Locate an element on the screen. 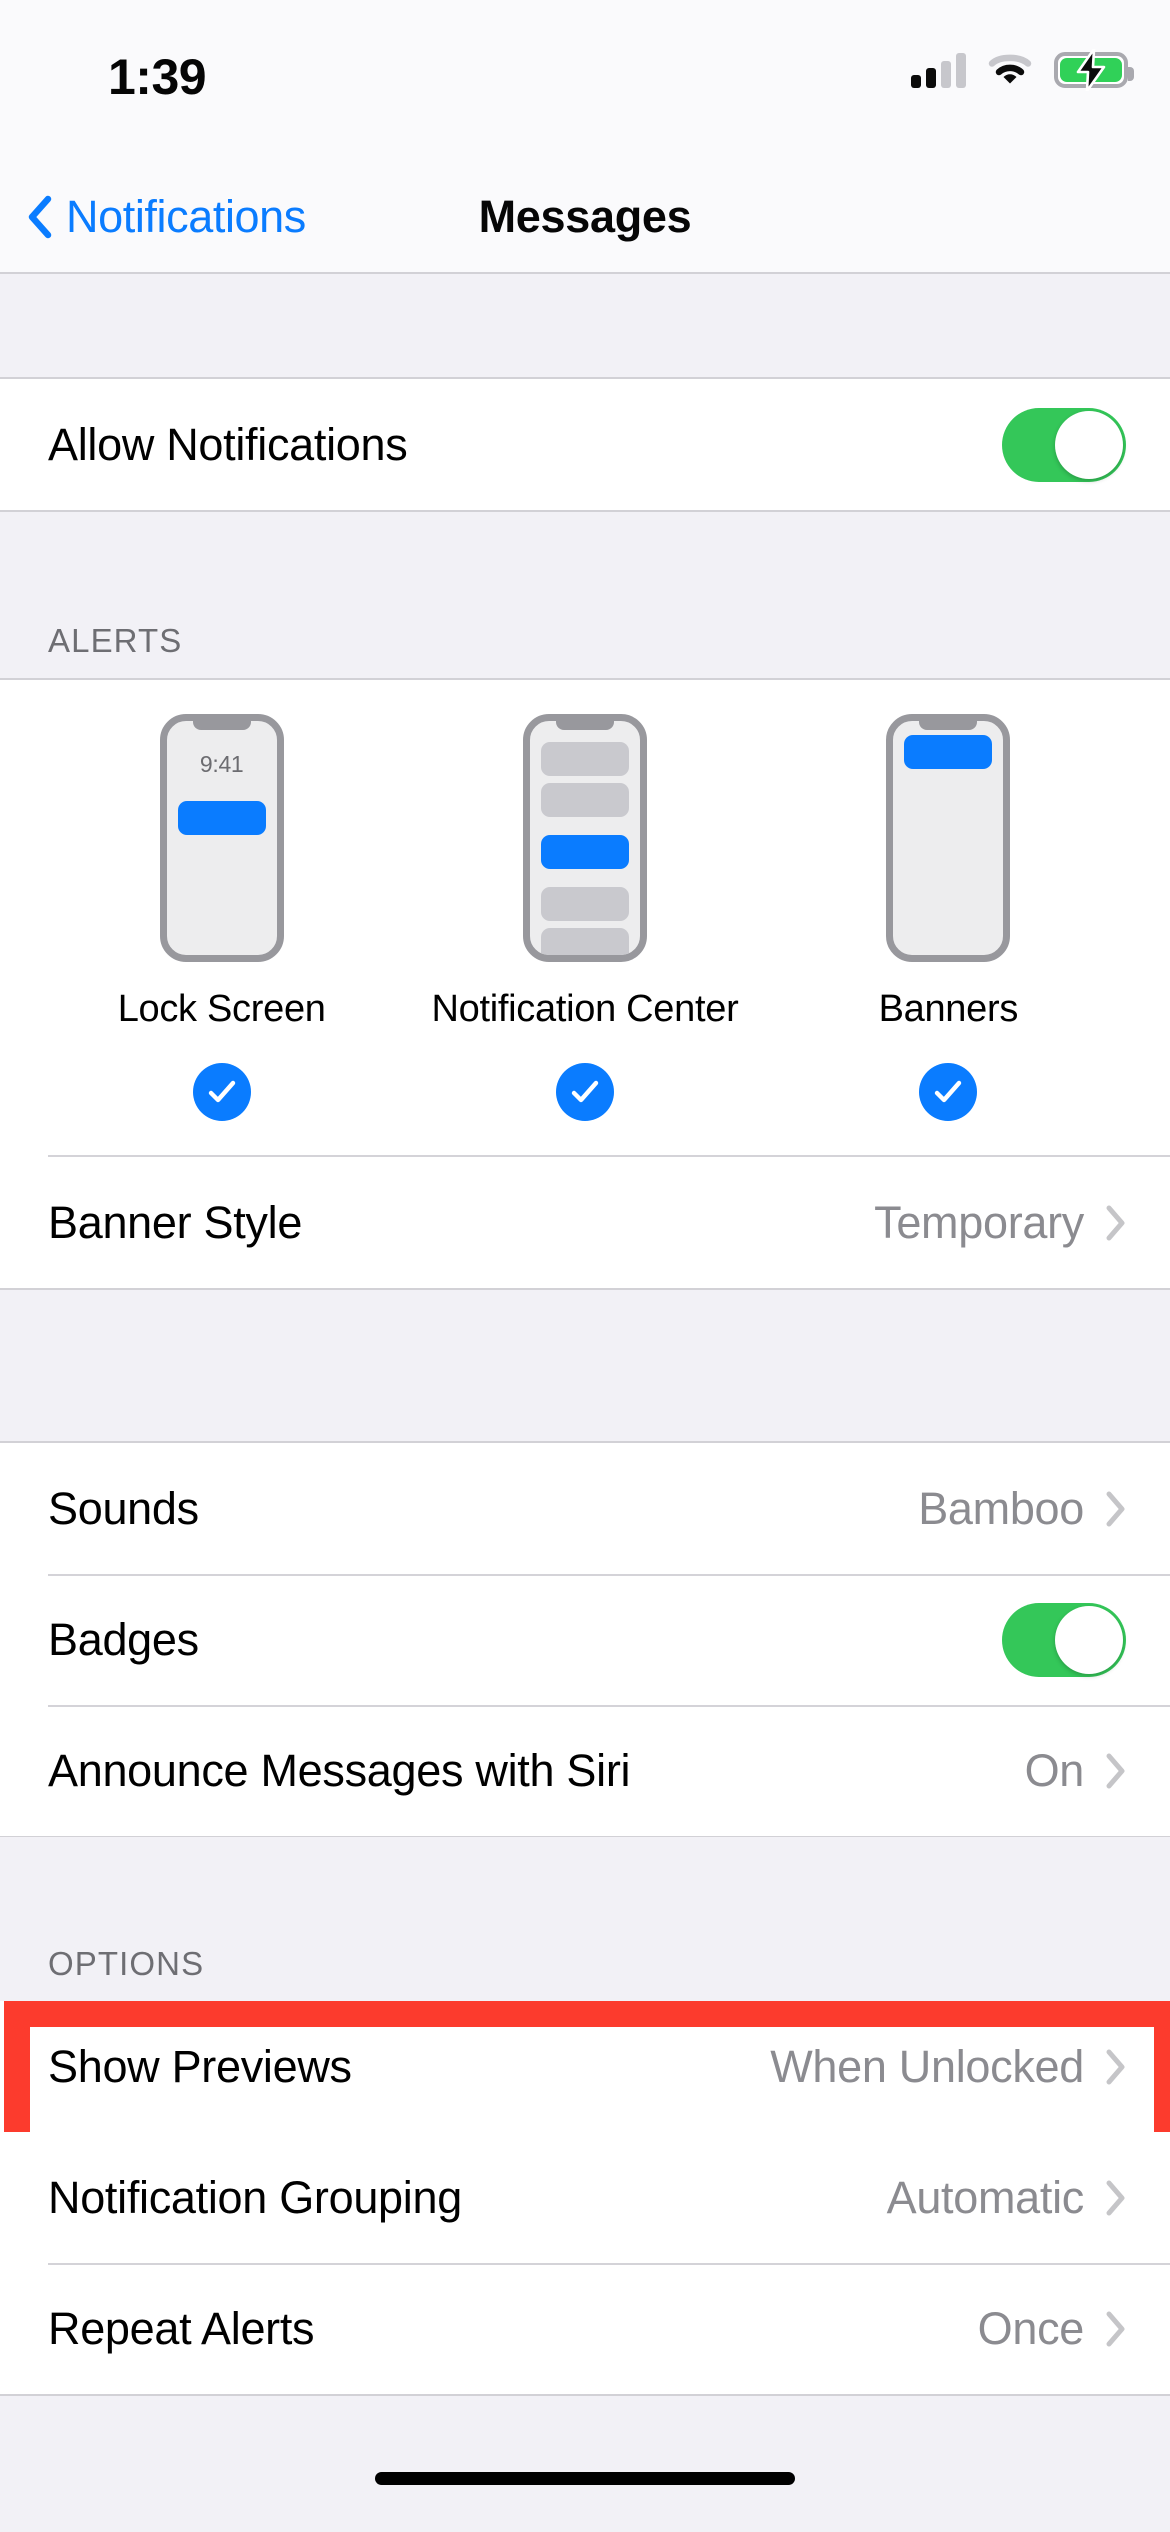 Image resolution: width=1170 pixels, height=2532 pixels. announce-siri-label: Announce Messages with Siri is located at coordinates (339, 1770).